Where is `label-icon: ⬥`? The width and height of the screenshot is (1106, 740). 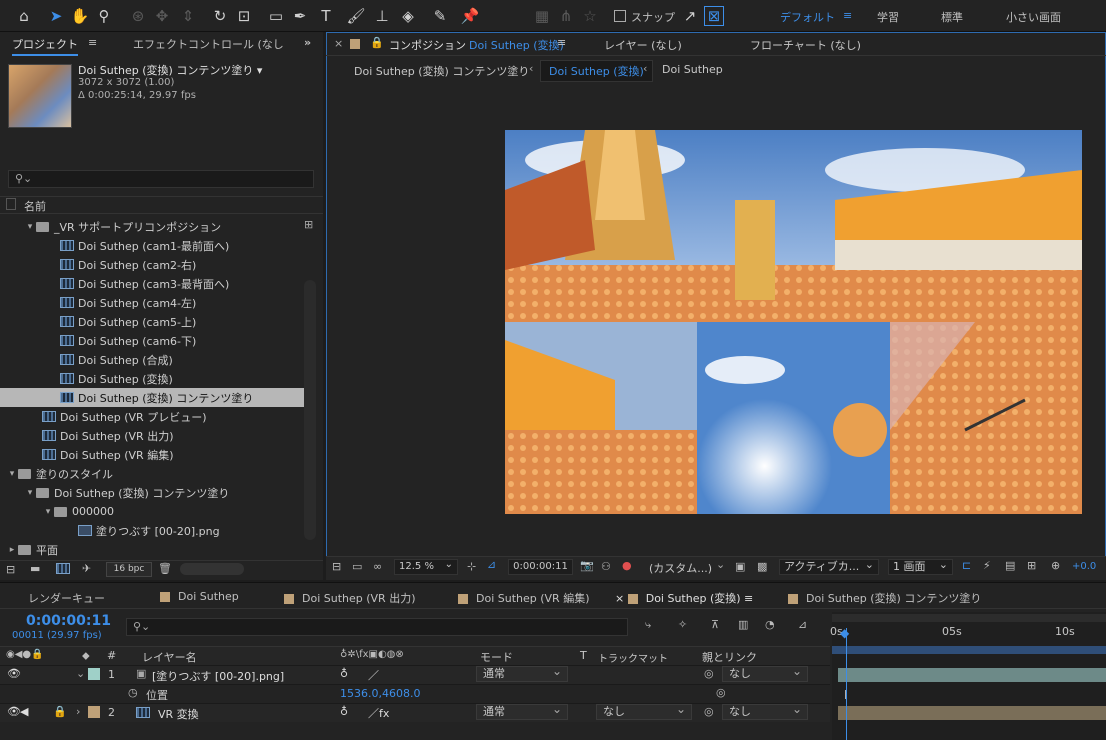
label-icon: ⬥ is located at coordinates (86, 656).